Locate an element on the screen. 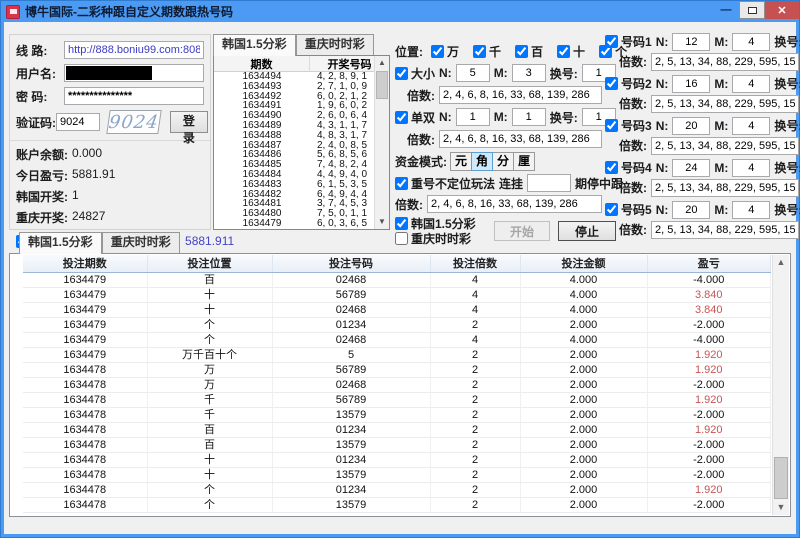 This screenshot has height=538, width=800. repeat-play-checkbox is located at coordinates (401, 183).